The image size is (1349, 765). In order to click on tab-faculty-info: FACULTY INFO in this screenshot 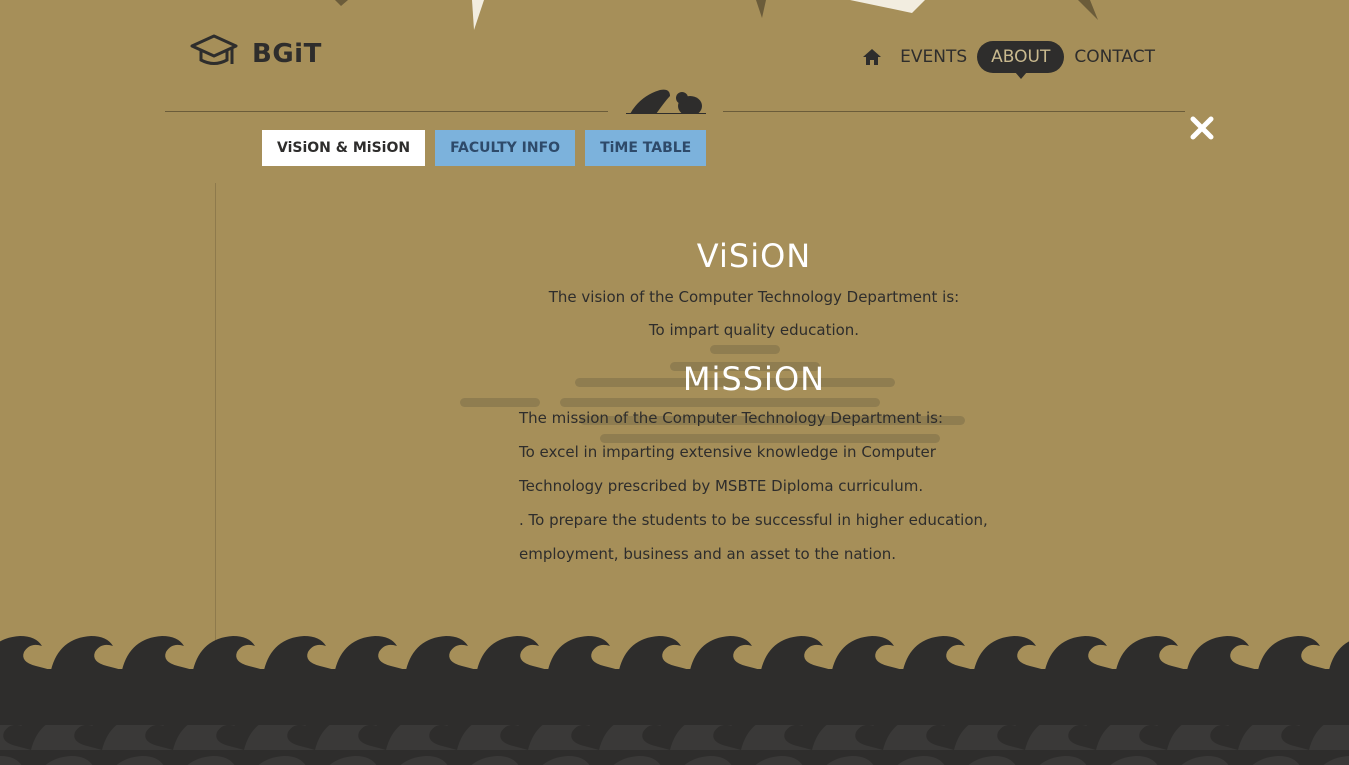, I will do `click(505, 148)`.